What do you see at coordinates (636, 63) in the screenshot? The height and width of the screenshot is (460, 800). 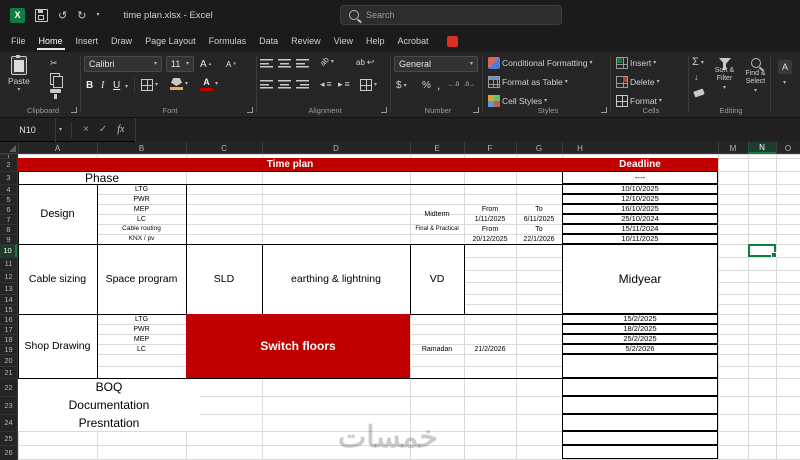 I see `insert-button: Insert ▾` at bounding box center [636, 63].